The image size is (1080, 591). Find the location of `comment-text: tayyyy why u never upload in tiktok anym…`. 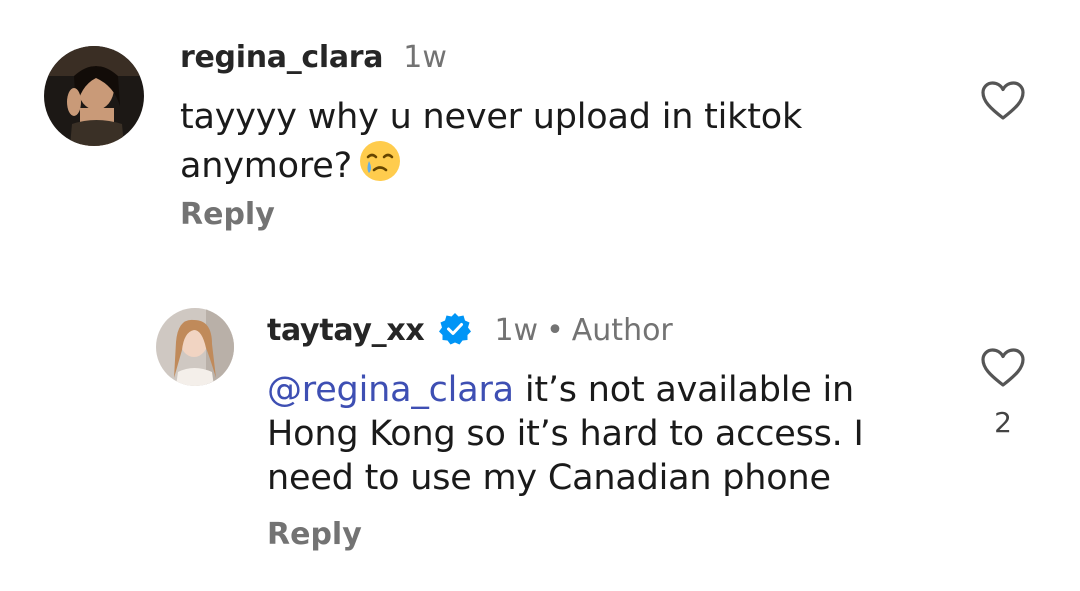

comment-text: tayyyy why u never upload in tiktok anym… is located at coordinates (560, 144).